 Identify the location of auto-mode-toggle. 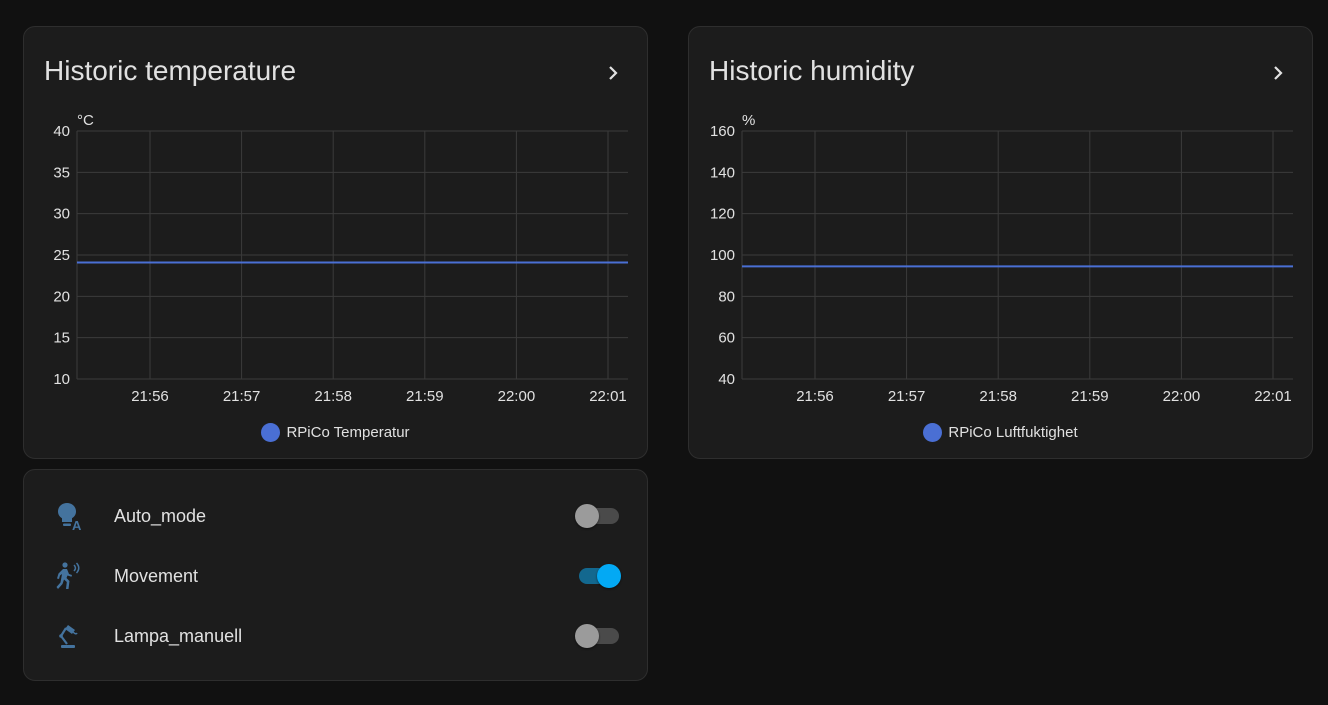
(598, 516).